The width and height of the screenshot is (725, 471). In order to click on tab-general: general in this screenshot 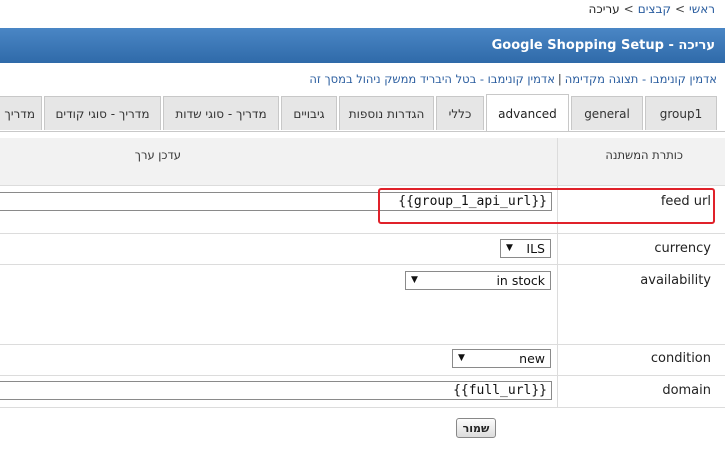, I will do `click(607, 113)`.